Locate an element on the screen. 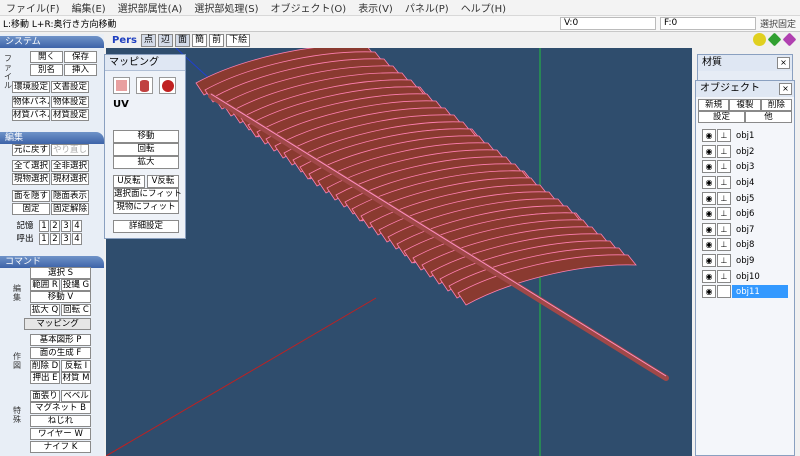 Image resolution: width=800 pixels, height=456 pixels. delete-object-button: 削除 is located at coordinates (776, 105).